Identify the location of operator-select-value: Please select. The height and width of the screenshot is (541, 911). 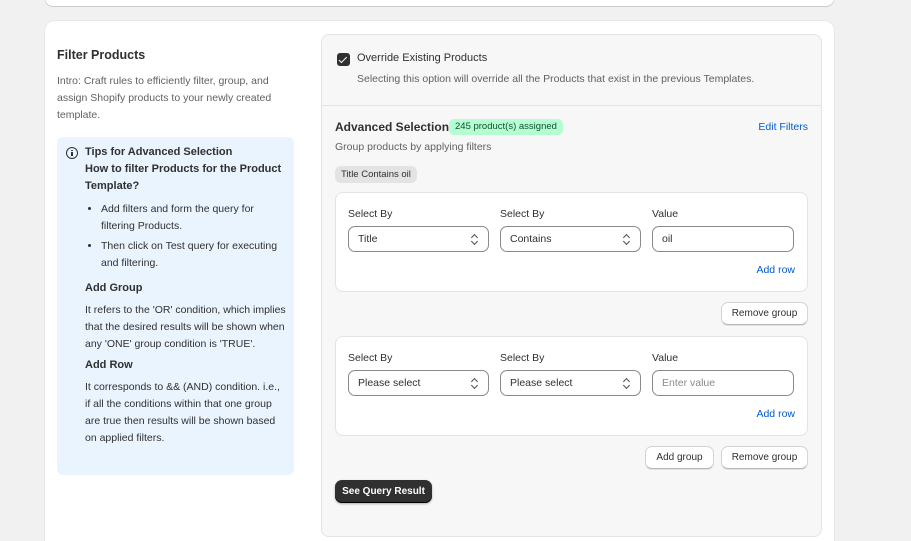
(541, 383).